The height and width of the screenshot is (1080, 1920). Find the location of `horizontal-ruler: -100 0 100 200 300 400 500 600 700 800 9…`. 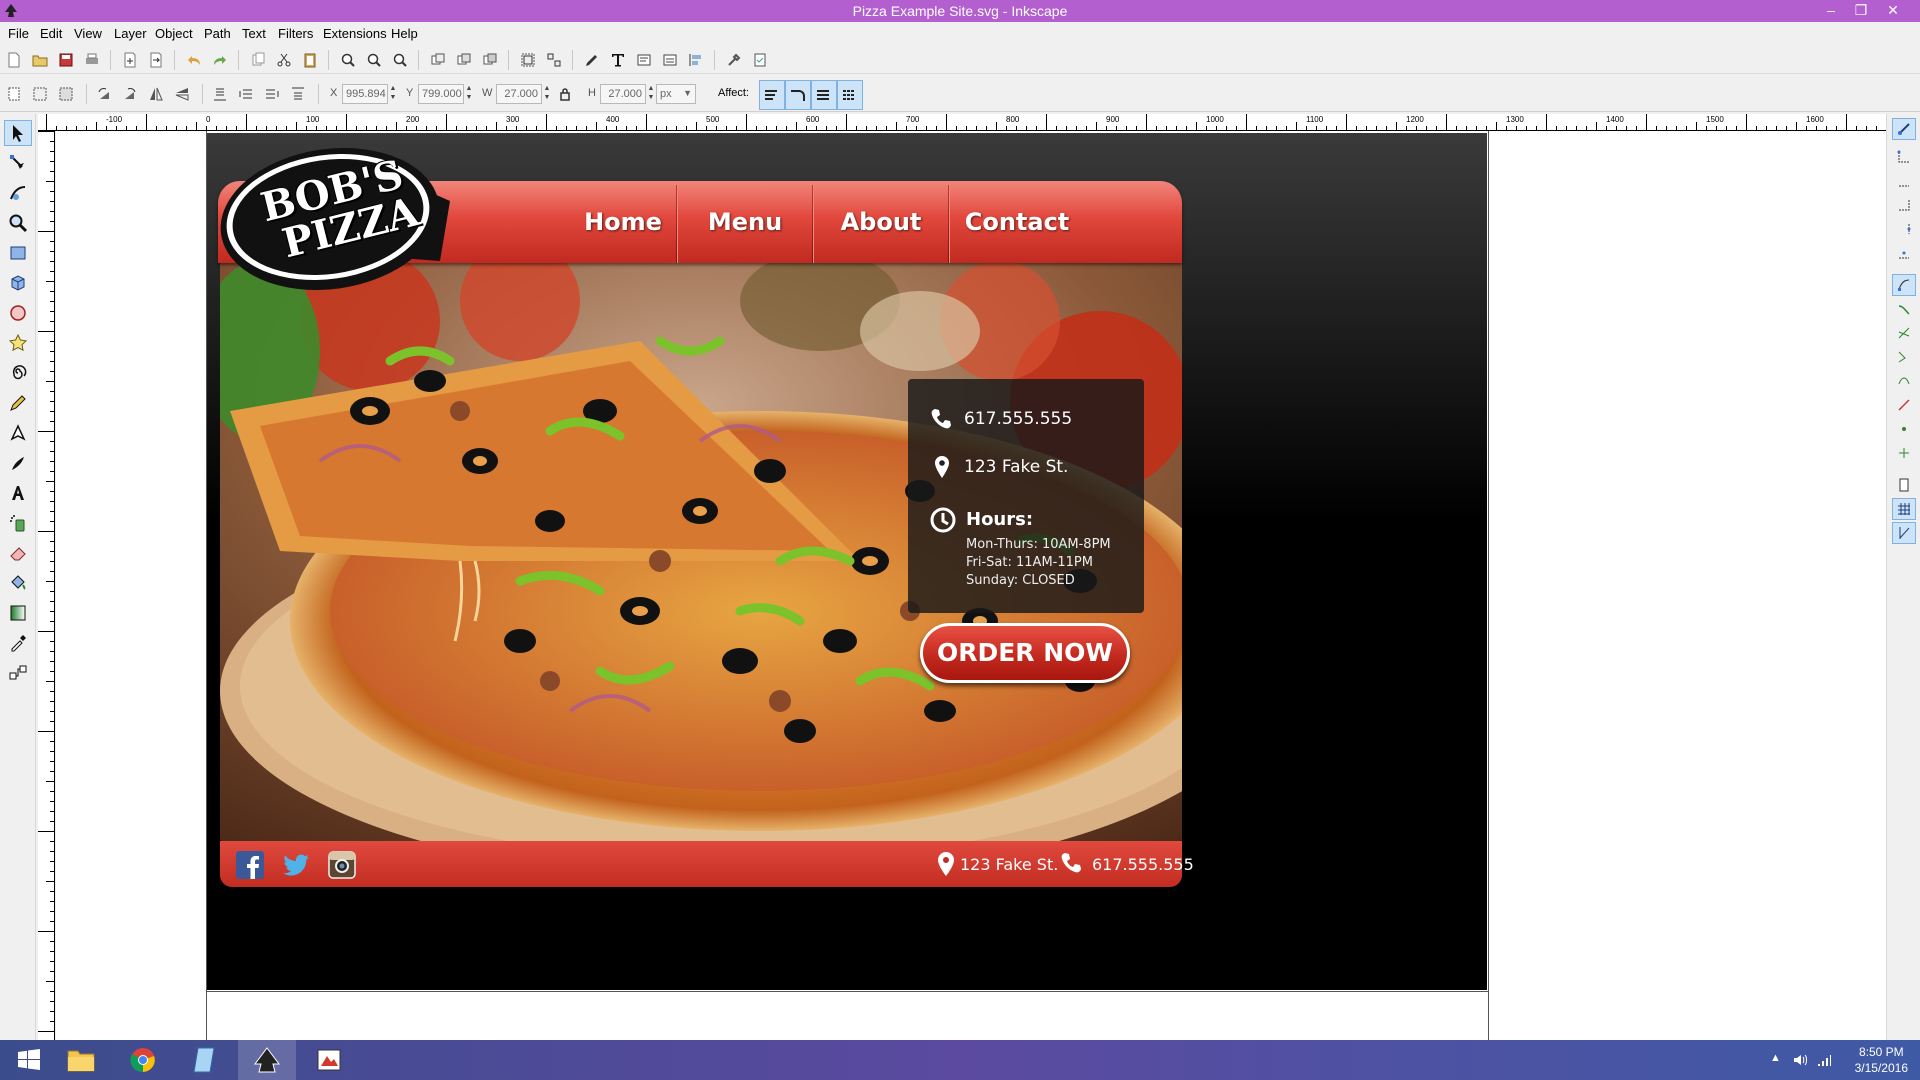

horizontal-ruler: -100 0 100 200 300 400 500 600 700 800 9… is located at coordinates (962, 122).